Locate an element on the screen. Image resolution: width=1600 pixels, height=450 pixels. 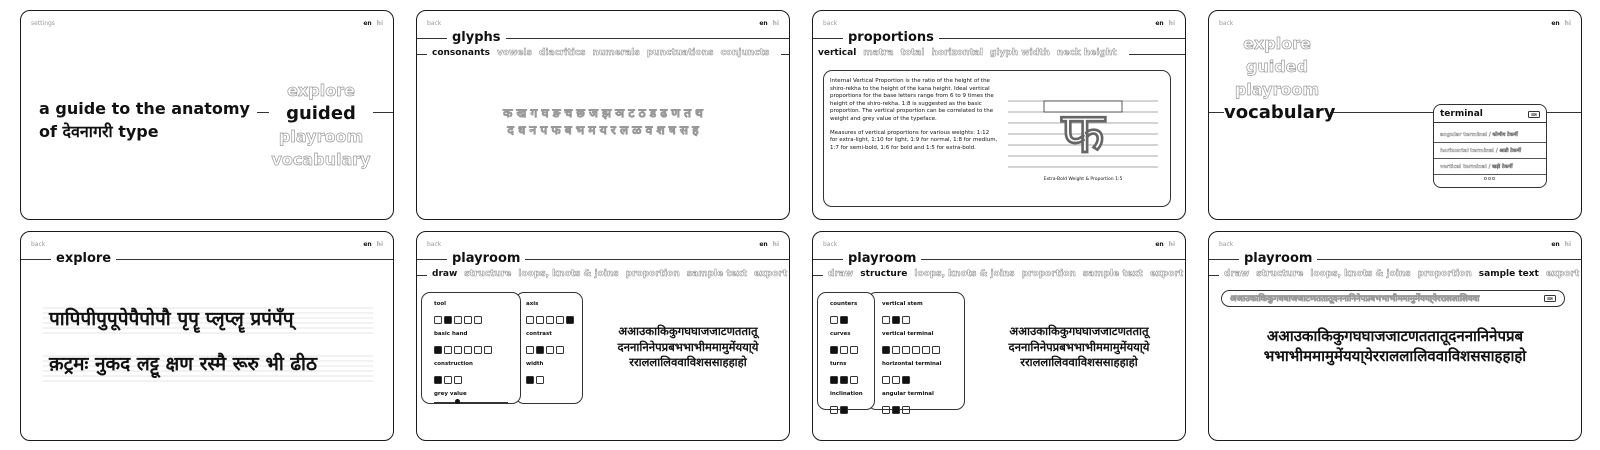
tab-vowels: vowels is located at coordinates (514, 53).